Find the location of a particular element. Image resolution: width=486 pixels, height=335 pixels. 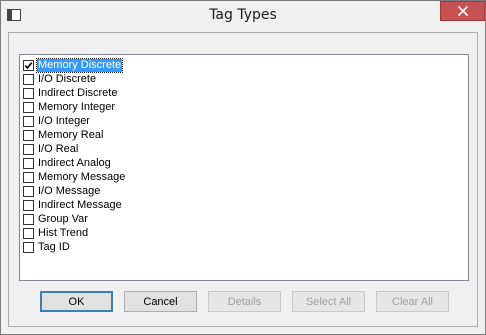

list-item-label: Group Var is located at coordinates (63, 218).